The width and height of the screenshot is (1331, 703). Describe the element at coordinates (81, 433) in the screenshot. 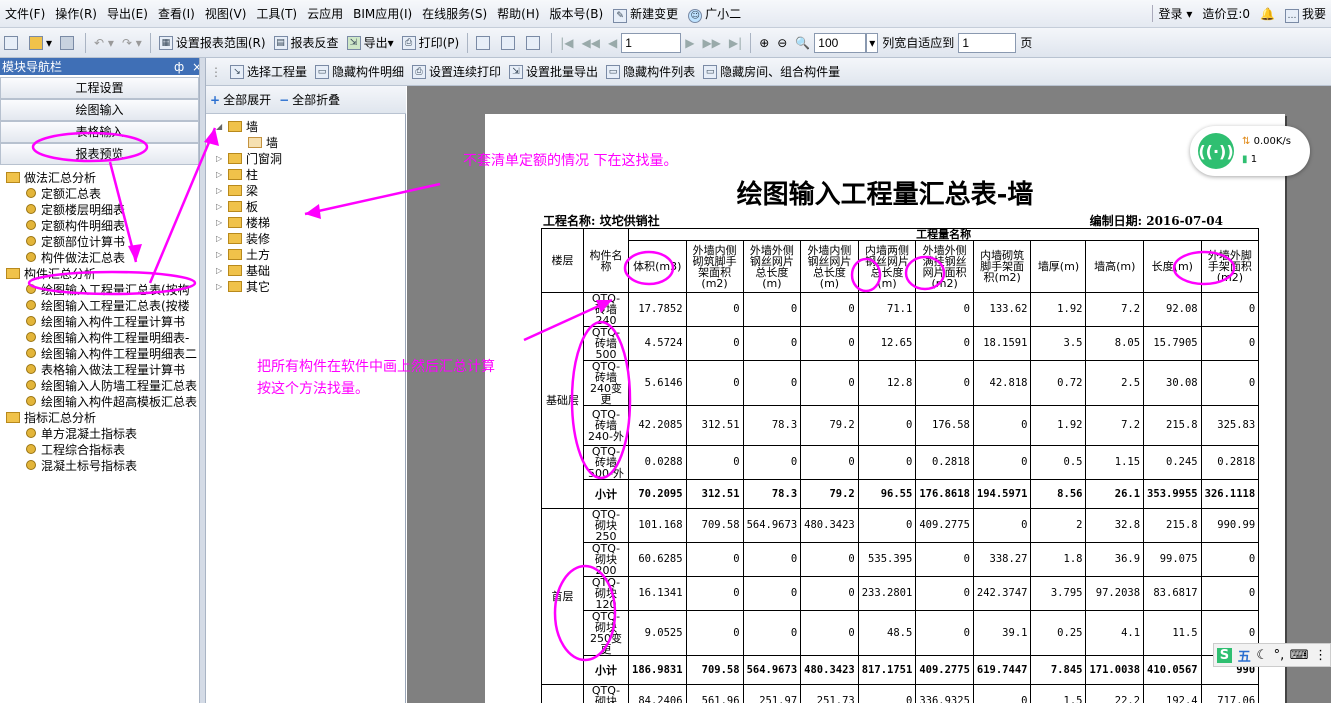

I see `tree-item: 单方混凝土指标表` at that location.